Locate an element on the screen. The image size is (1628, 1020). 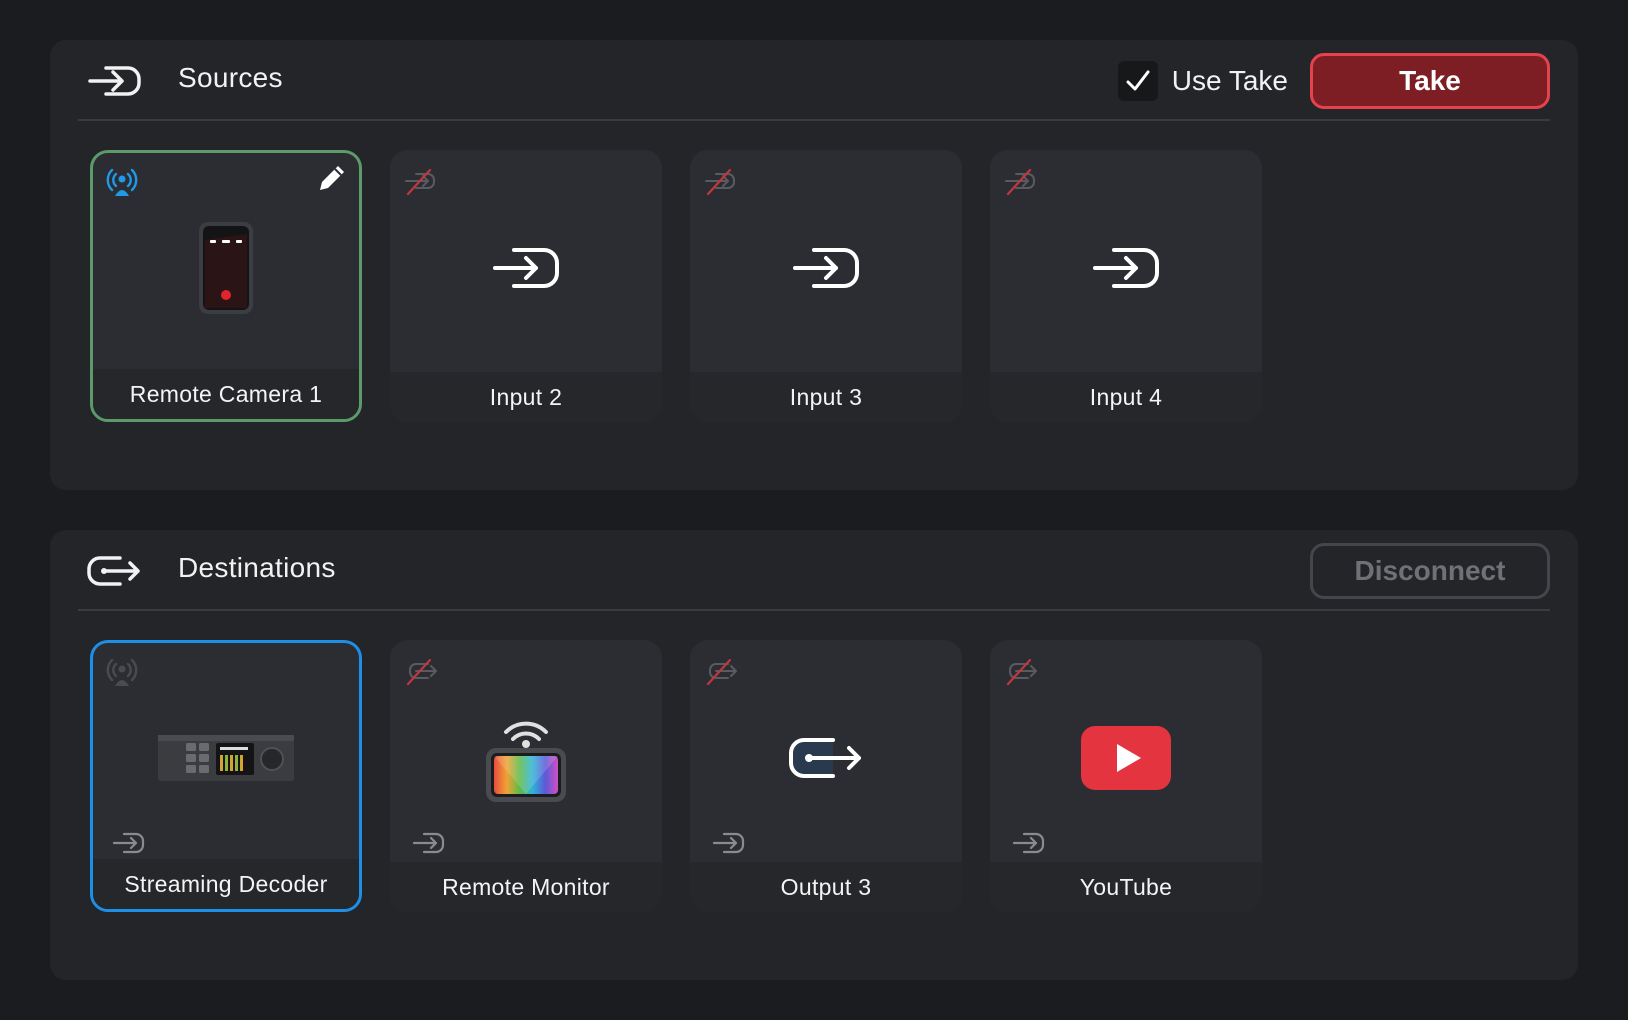
use-take-toggle: Use Take is located at coordinates (1202, 81).